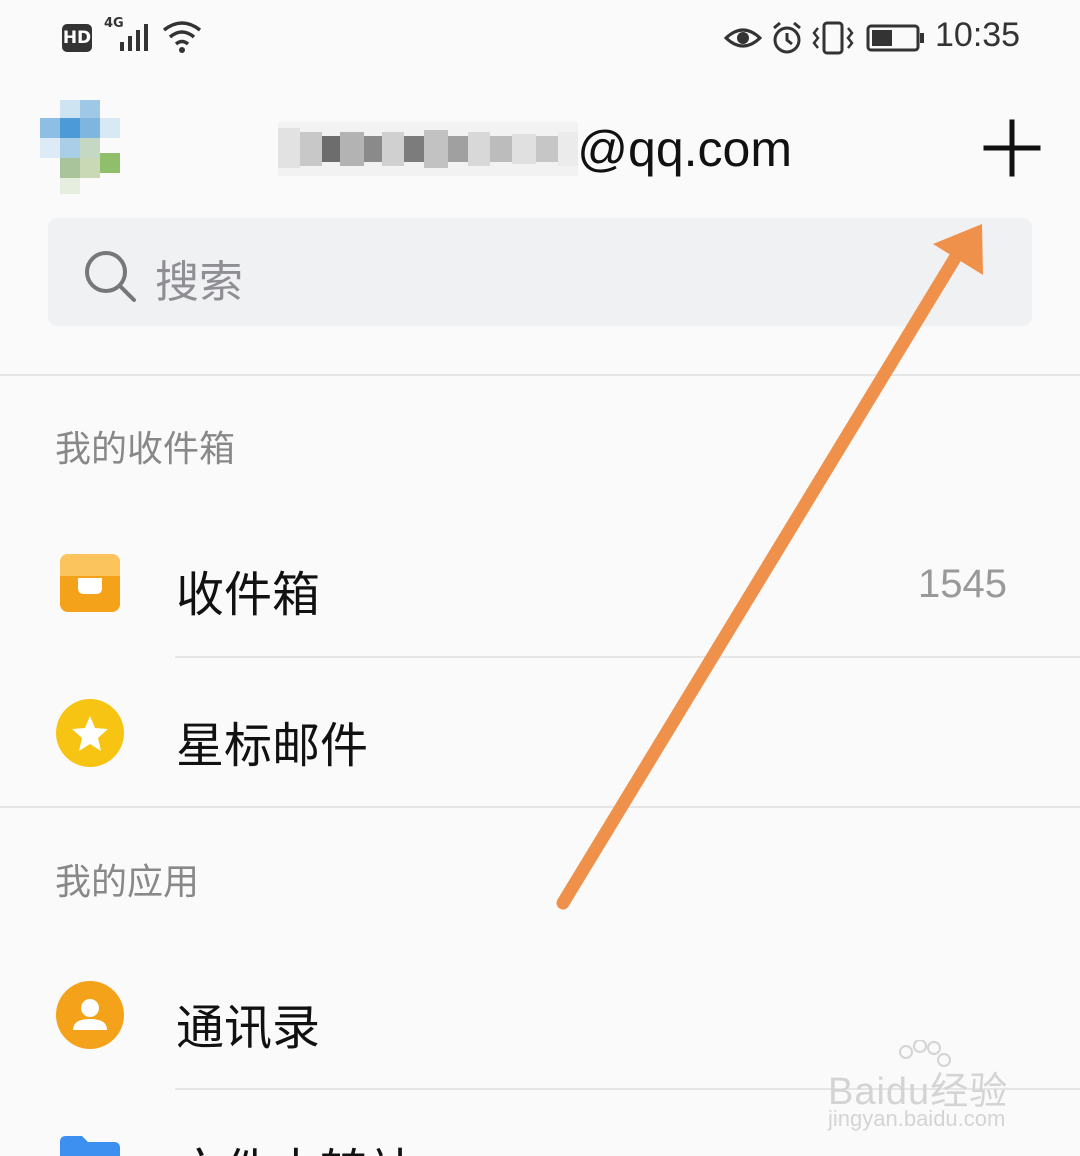 Image resolution: width=1080 pixels, height=1156 pixels. What do you see at coordinates (627, 657) in the screenshot?
I see `item-divider` at bounding box center [627, 657].